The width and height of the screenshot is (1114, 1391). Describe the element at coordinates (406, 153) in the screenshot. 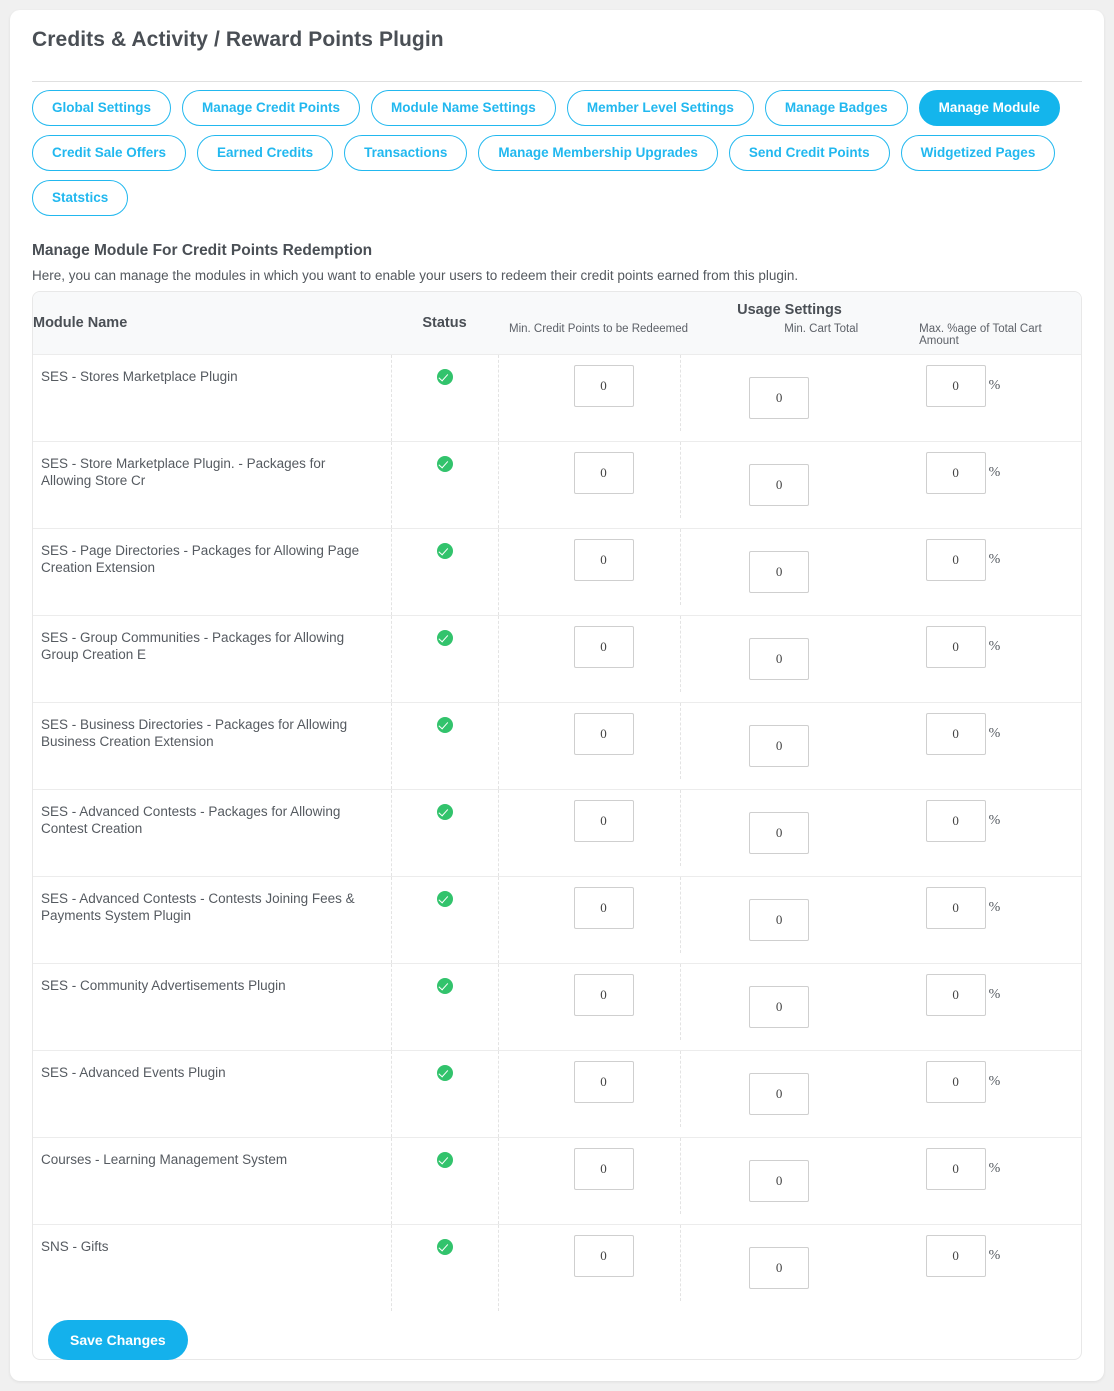

I see `tab-transactions: Transactions` at that location.